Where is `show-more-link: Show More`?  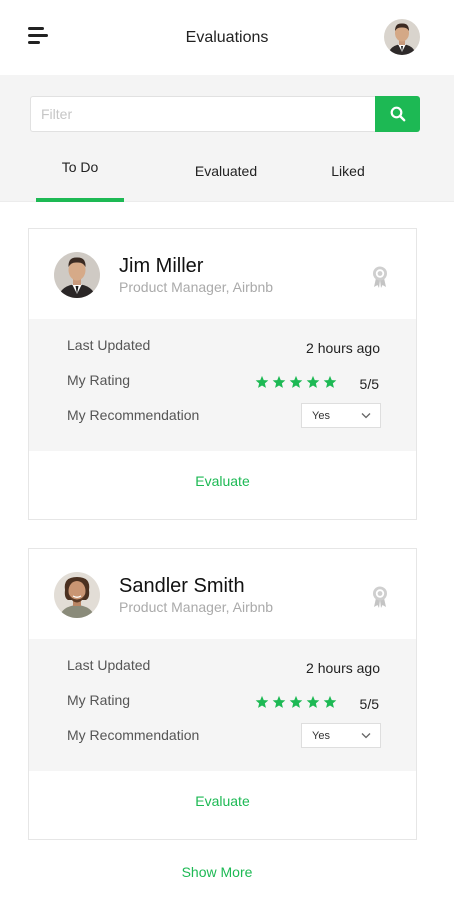
show-more-link: Show More is located at coordinates (217, 872).